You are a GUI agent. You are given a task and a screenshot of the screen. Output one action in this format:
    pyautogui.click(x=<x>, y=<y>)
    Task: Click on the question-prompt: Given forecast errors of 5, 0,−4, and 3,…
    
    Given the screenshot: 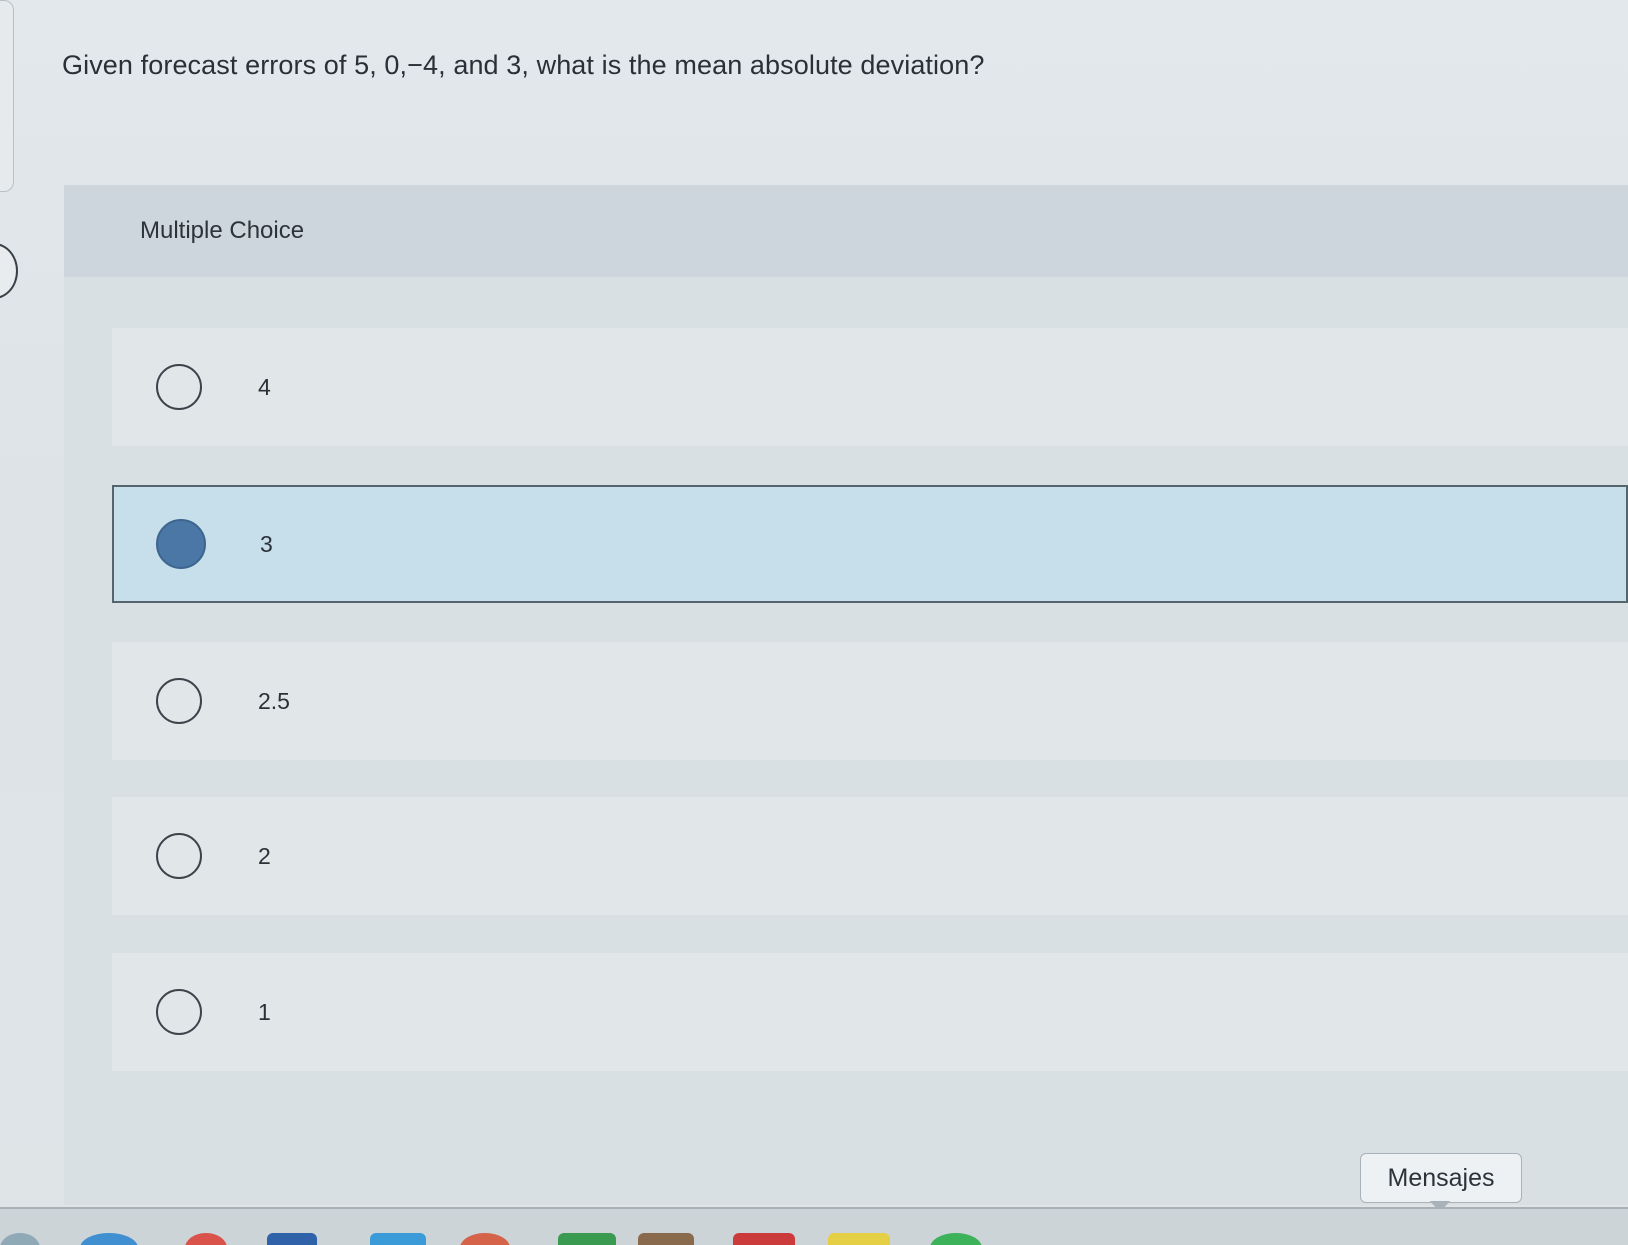 What is the action you would take?
    pyautogui.click(x=523, y=65)
    